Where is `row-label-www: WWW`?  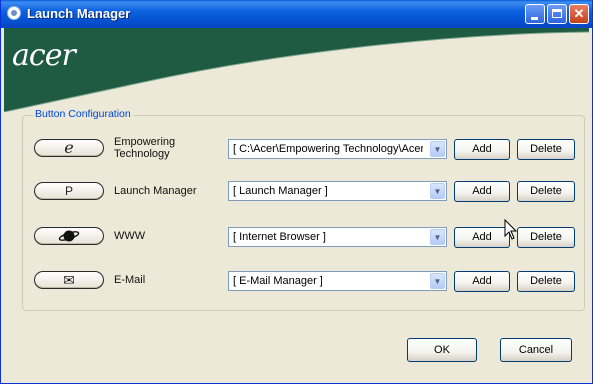 row-label-www: WWW is located at coordinates (130, 236).